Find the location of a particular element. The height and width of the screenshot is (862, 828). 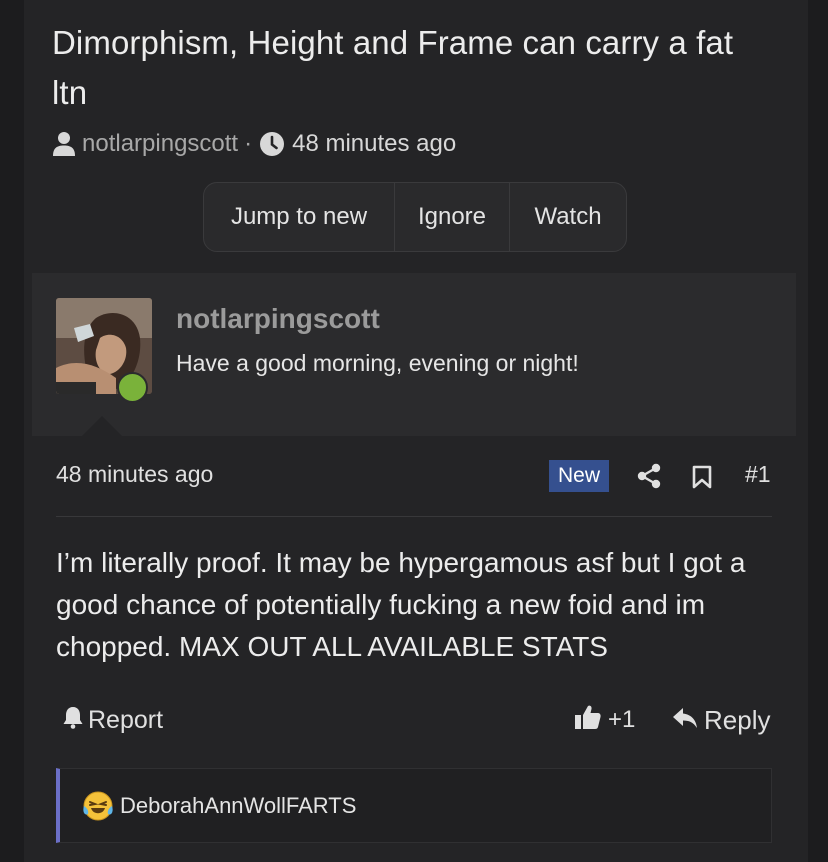

bell-icon is located at coordinates (75, 720).